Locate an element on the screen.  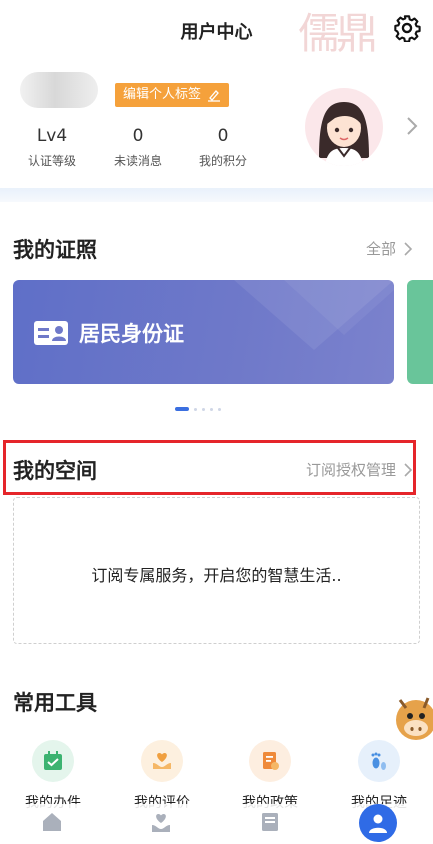
edit-icon is located at coordinates (214, 96).